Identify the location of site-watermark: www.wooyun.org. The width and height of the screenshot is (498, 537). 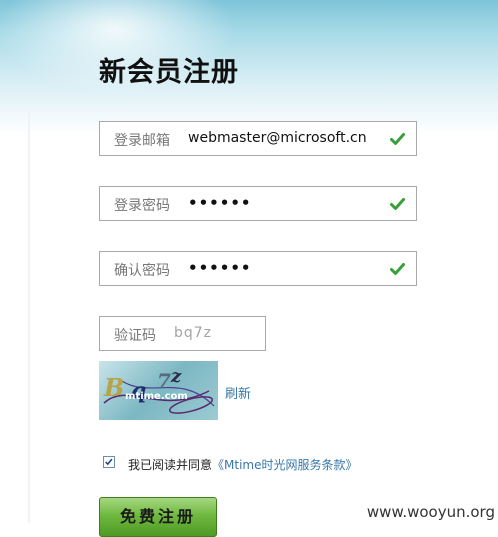
(430, 512).